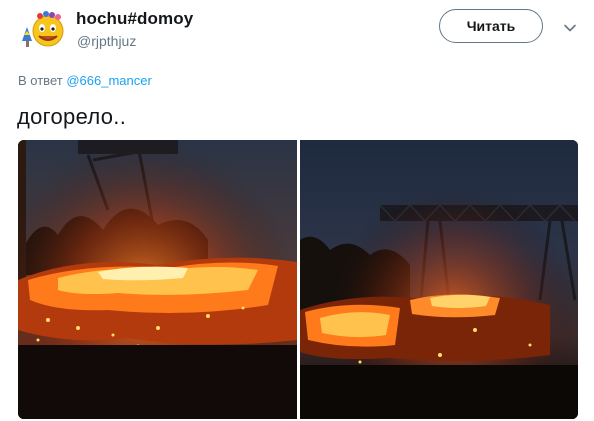  What do you see at coordinates (43, 29) in the screenshot?
I see `avatar` at bounding box center [43, 29].